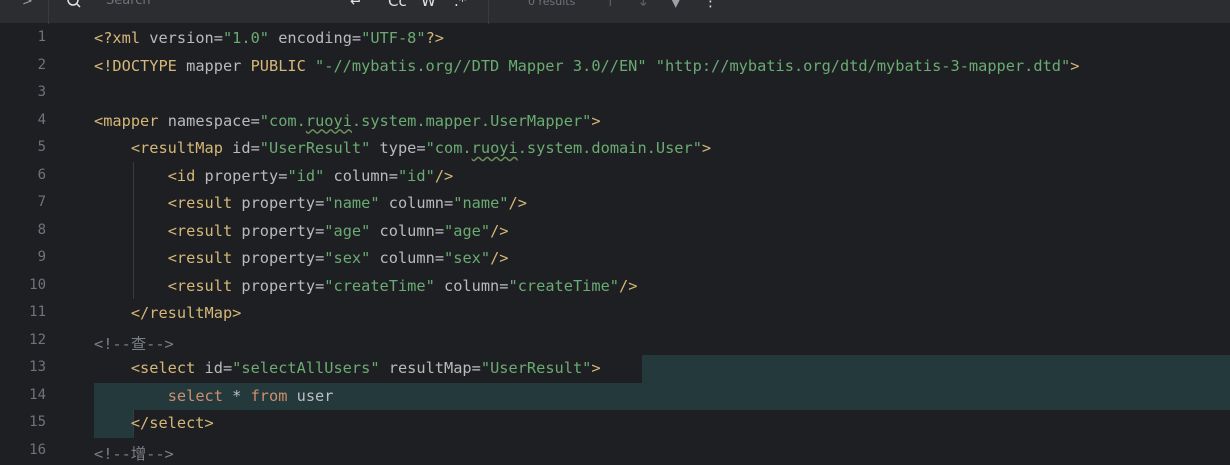 The width and height of the screenshot is (1230, 465). I want to click on code-token: <!--增-->, so click(134, 454).